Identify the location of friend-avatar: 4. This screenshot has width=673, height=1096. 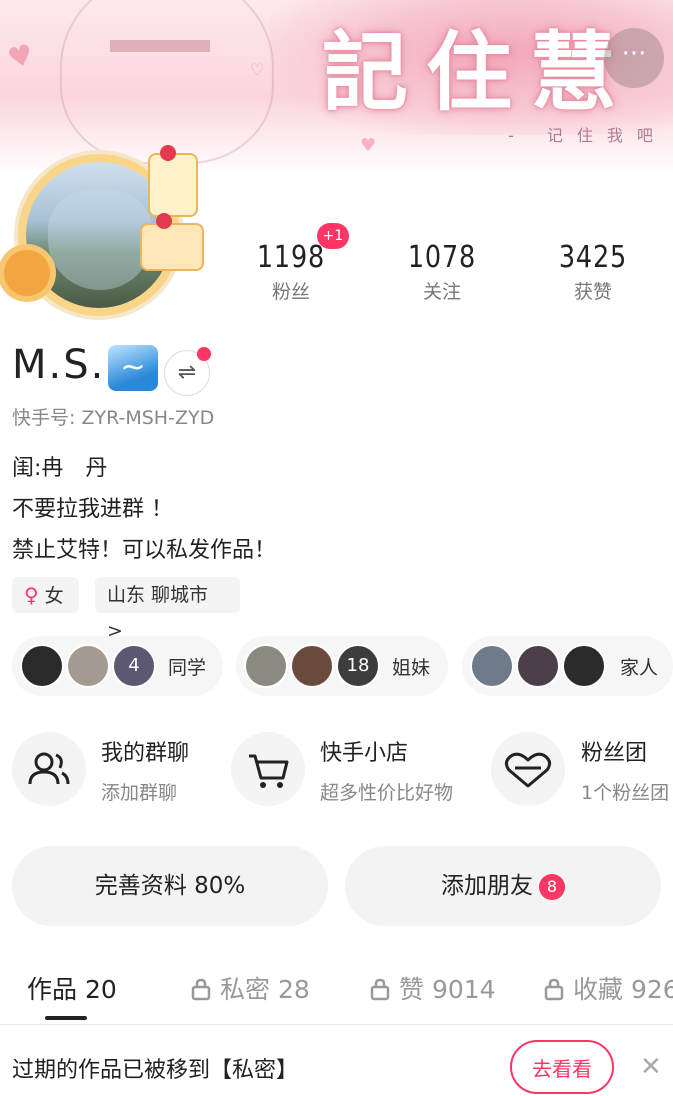
(134, 666).